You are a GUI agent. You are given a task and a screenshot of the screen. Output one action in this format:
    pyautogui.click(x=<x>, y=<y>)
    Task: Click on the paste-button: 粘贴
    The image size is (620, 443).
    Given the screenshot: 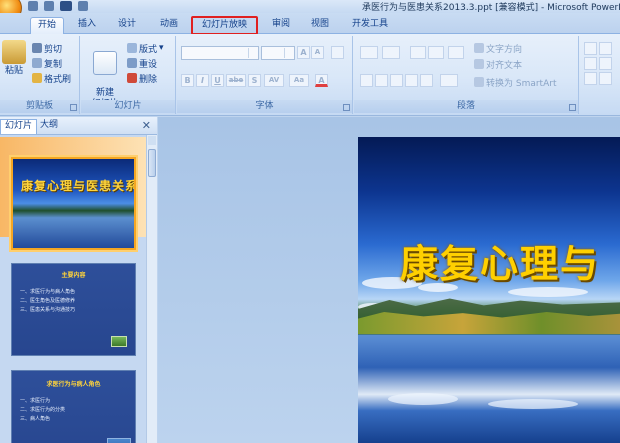 What is the action you would take?
    pyautogui.click(x=14, y=58)
    